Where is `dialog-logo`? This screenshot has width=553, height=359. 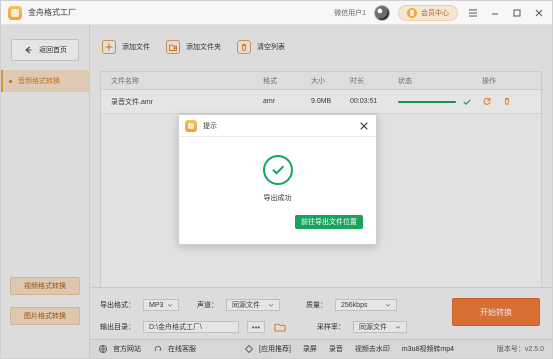
dialog-logo is located at coordinates (191, 125).